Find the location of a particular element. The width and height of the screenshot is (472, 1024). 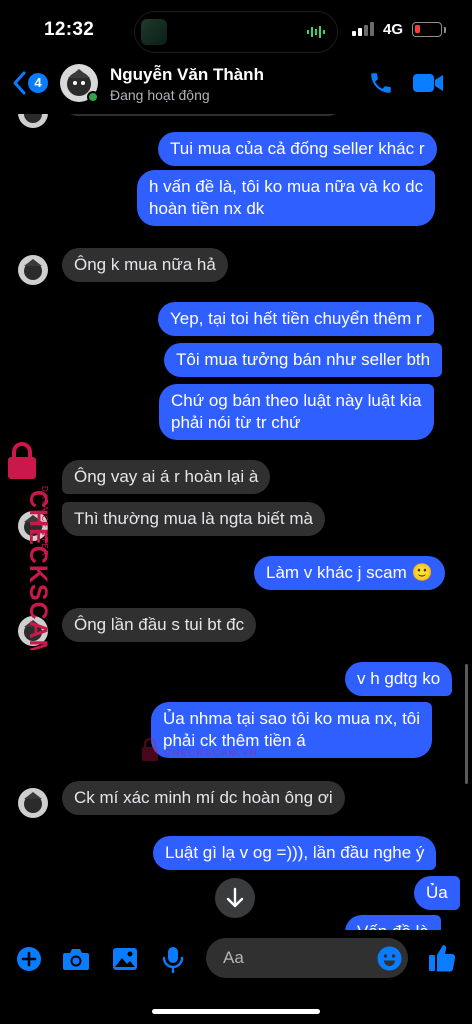

message-bubble-cropped is located at coordinates (203, 115).